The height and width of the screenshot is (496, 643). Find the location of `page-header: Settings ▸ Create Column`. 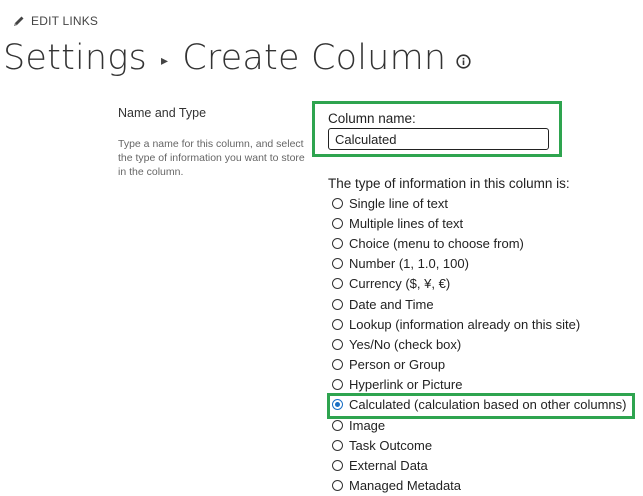

page-header: Settings ▸ Create Column is located at coordinates (237, 58).